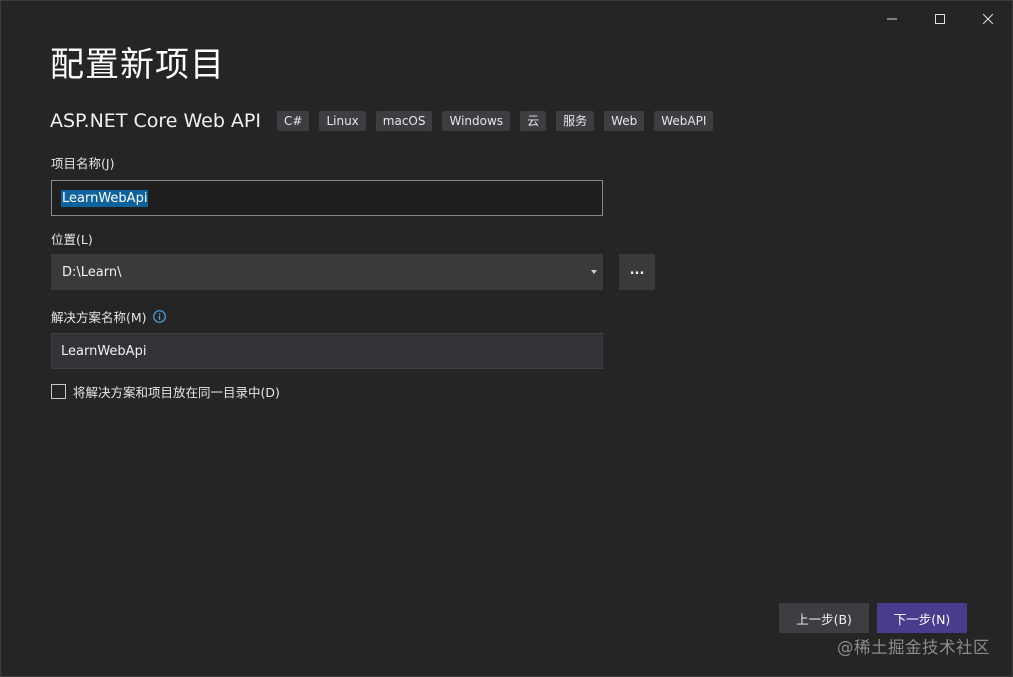 The width and height of the screenshot is (1013, 677). Describe the element at coordinates (533, 121) in the screenshot. I see `tag-cloud: 云` at that location.